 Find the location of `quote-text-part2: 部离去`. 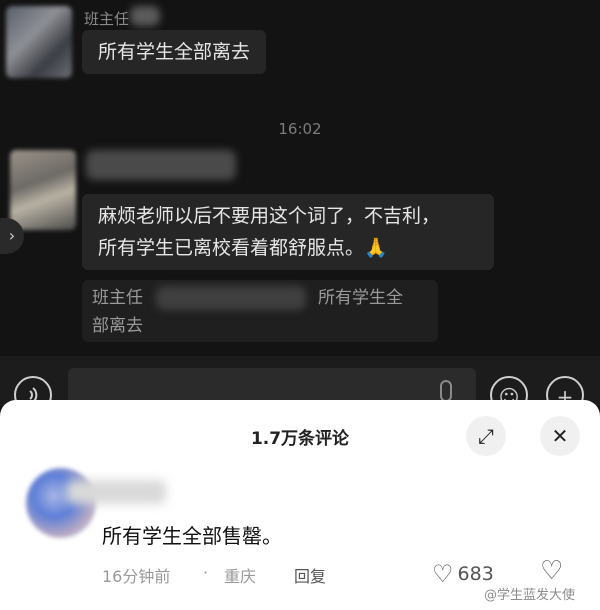

quote-text-part2: 部离去 is located at coordinates (117, 326).